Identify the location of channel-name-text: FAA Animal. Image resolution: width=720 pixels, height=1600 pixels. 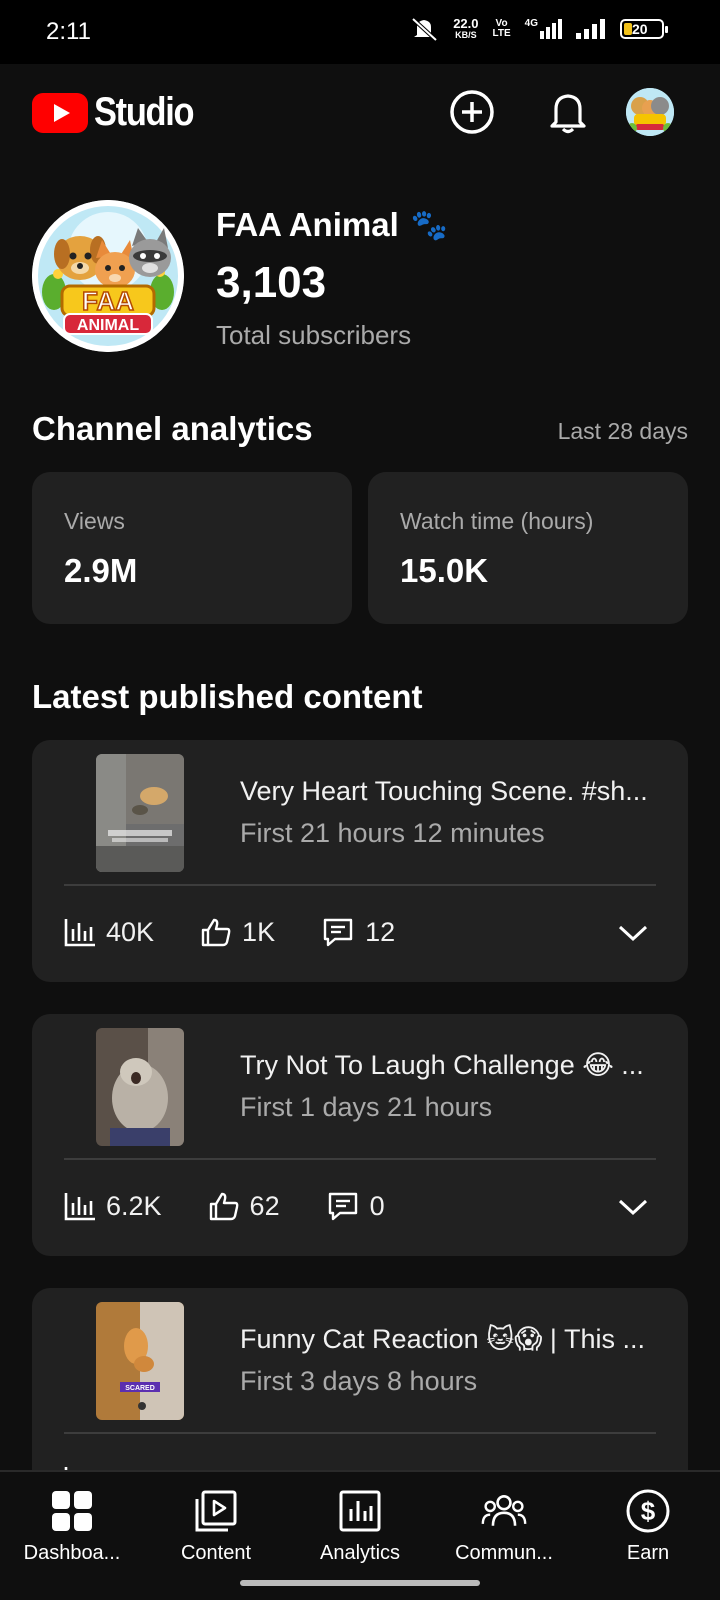
(307, 224).